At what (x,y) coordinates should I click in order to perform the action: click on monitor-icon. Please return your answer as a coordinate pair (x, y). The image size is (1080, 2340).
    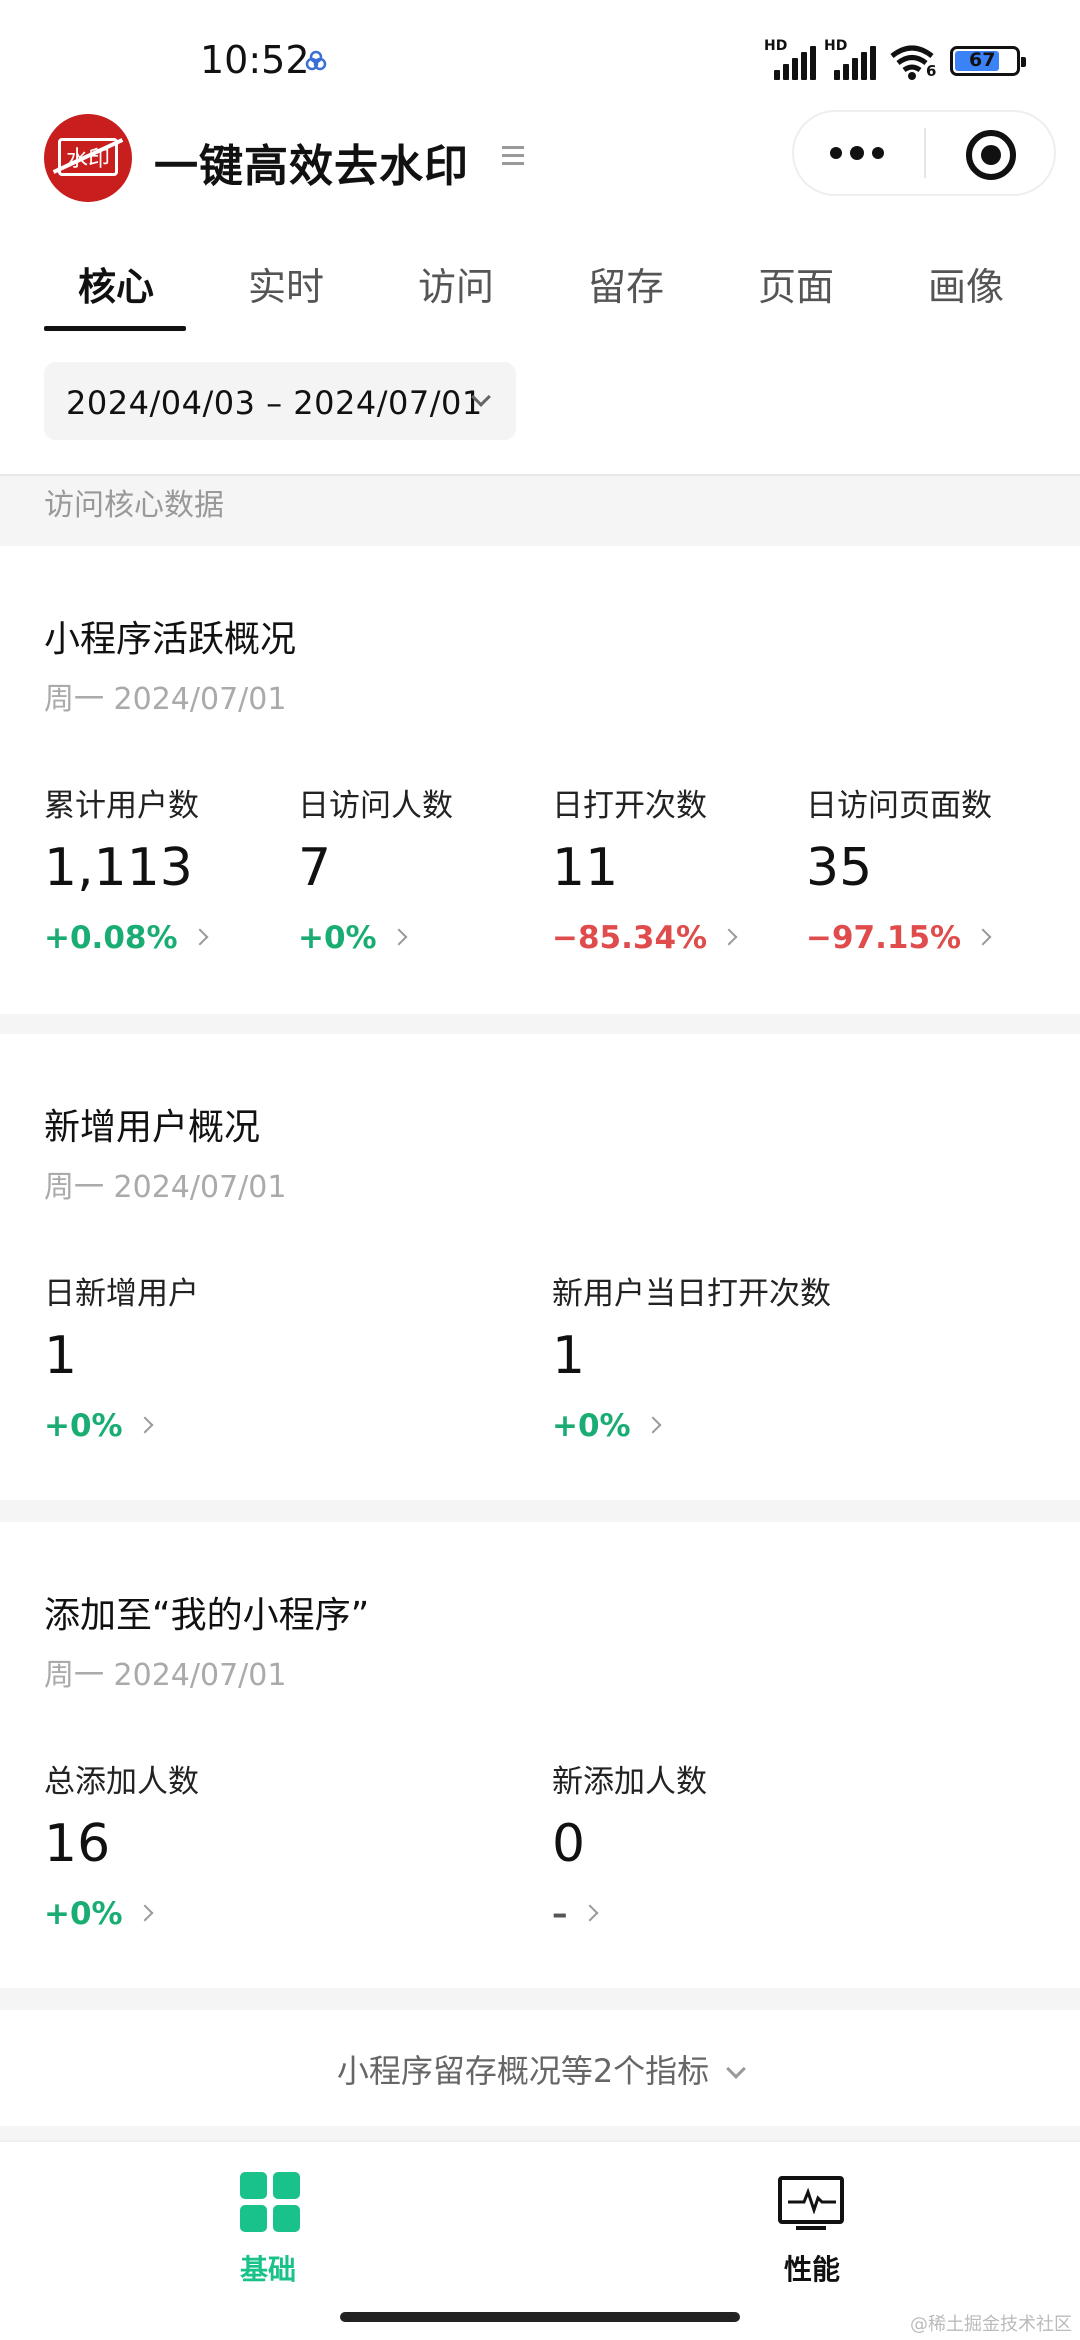
    Looking at the image, I should click on (811, 2200).